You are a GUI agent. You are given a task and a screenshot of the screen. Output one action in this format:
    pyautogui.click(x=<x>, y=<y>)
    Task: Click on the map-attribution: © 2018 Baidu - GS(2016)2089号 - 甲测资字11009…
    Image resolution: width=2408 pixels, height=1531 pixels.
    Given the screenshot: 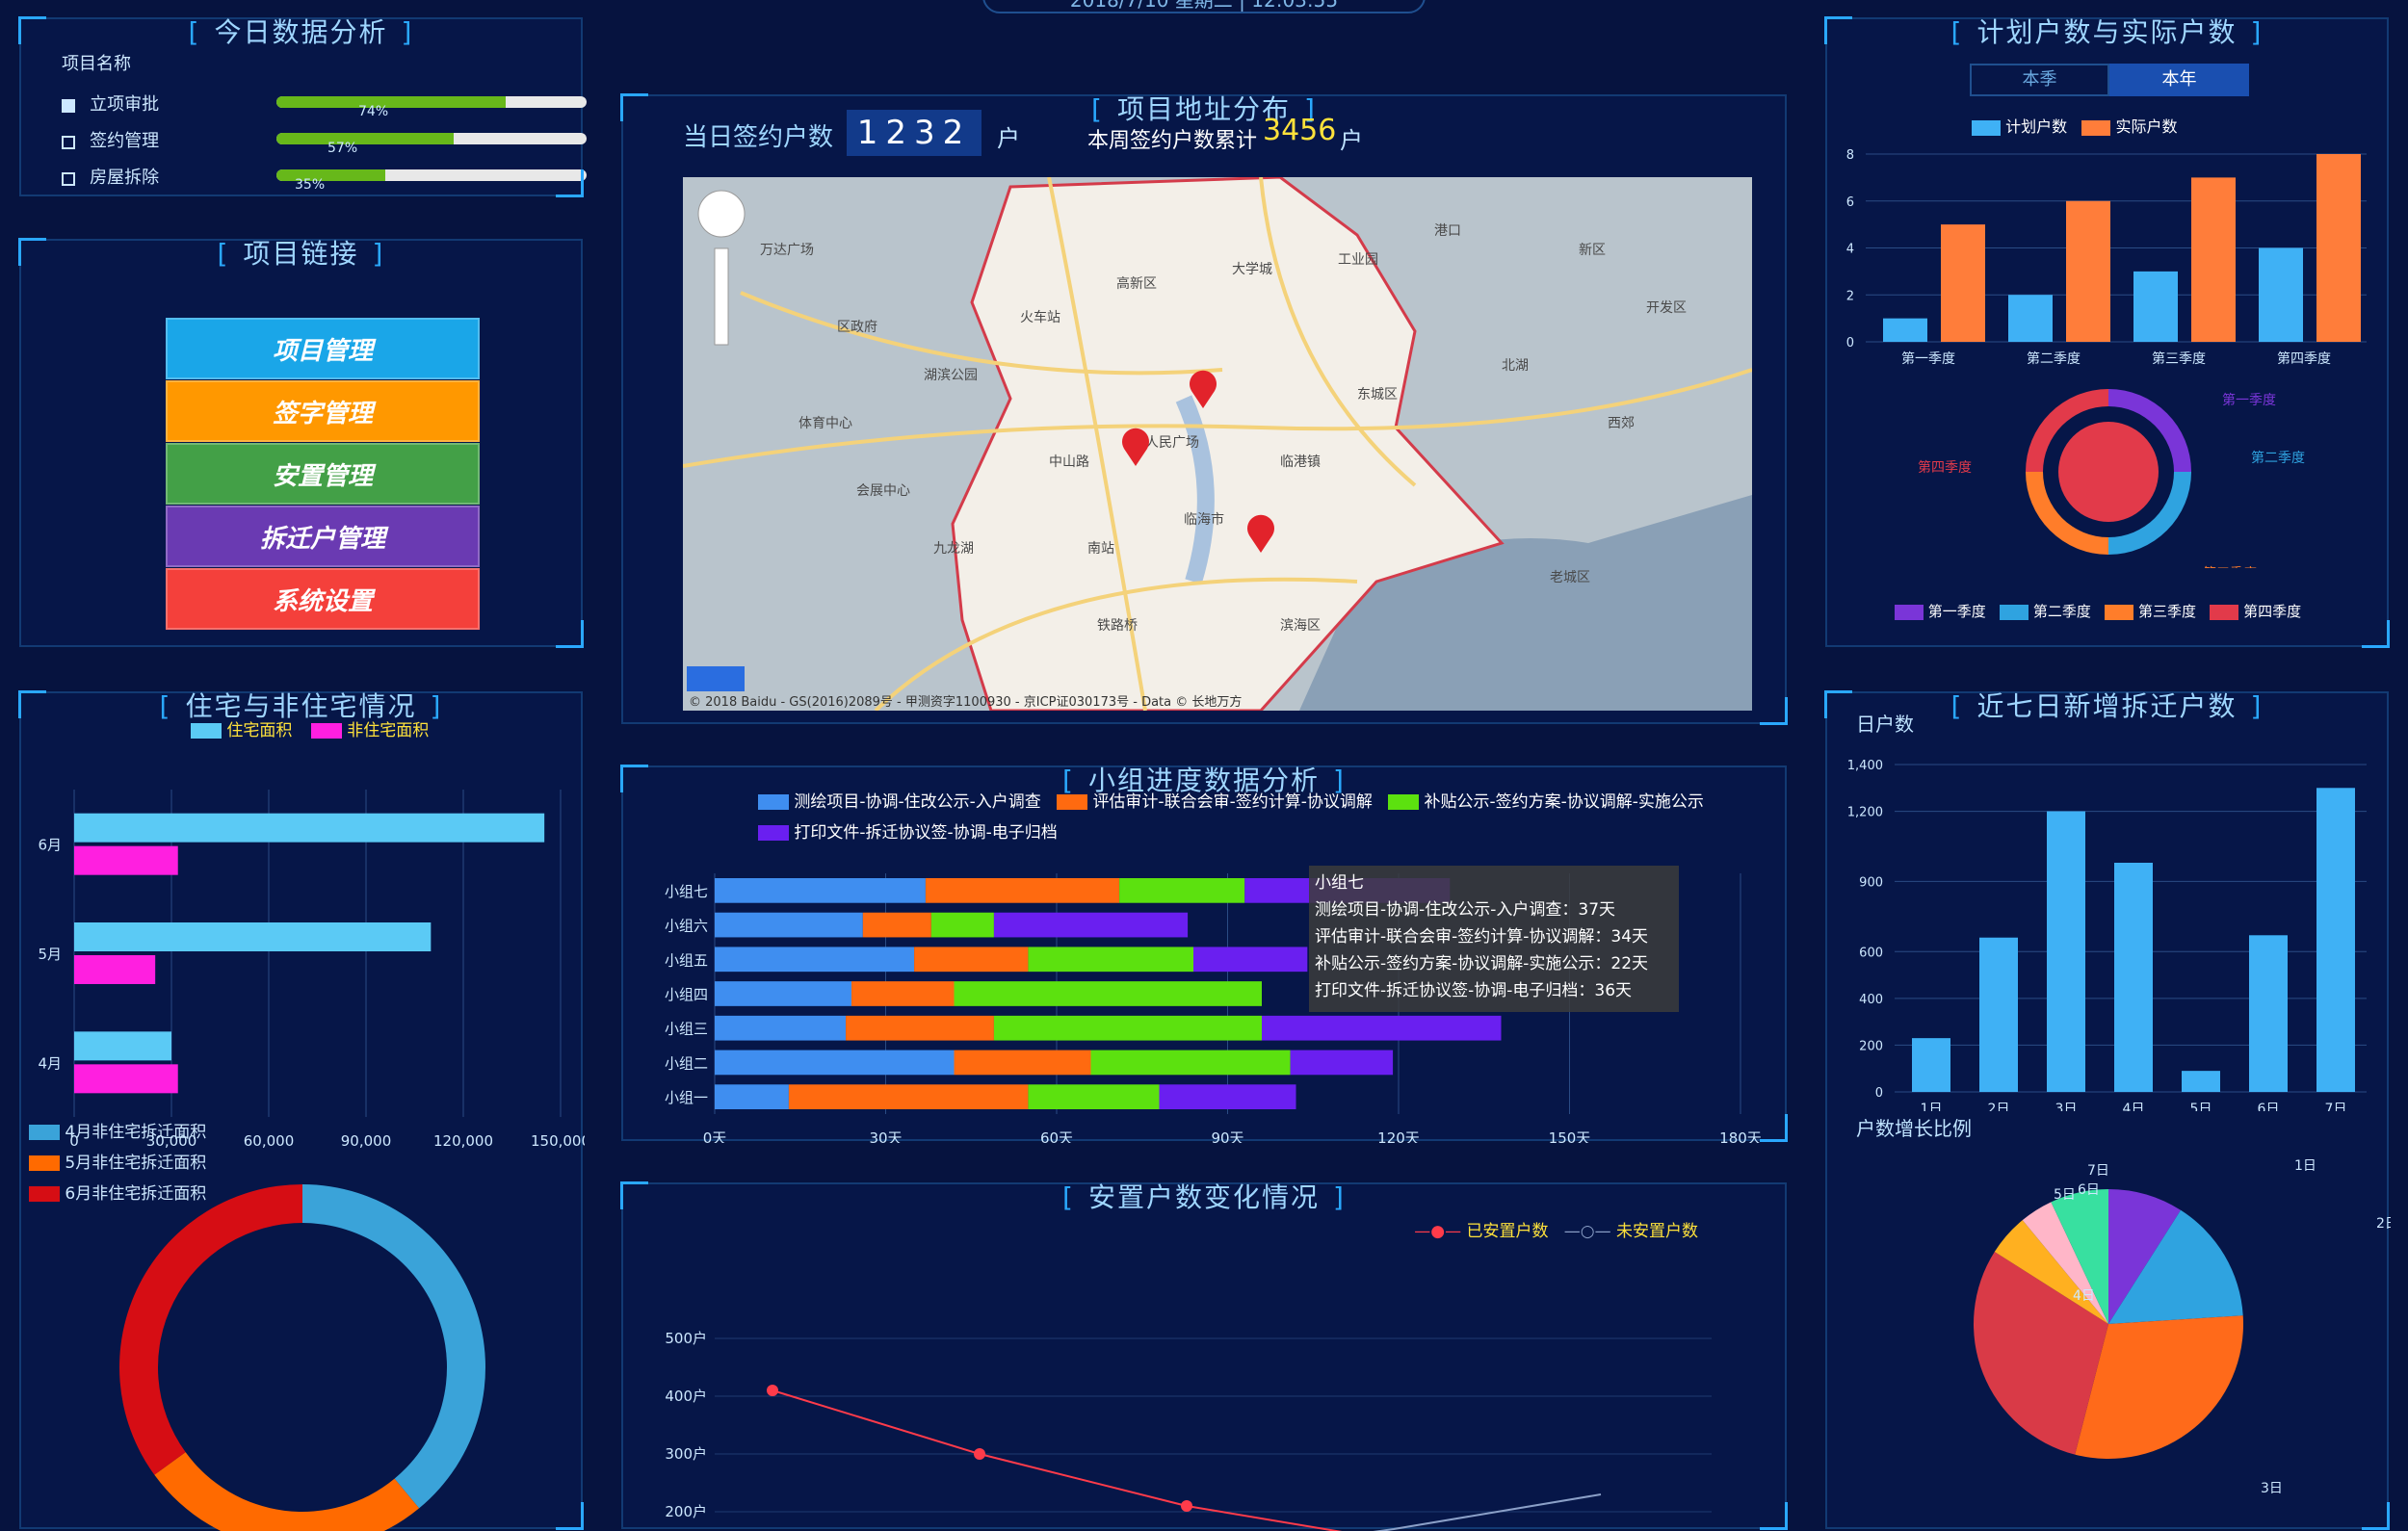 What is the action you would take?
    pyautogui.click(x=966, y=702)
    